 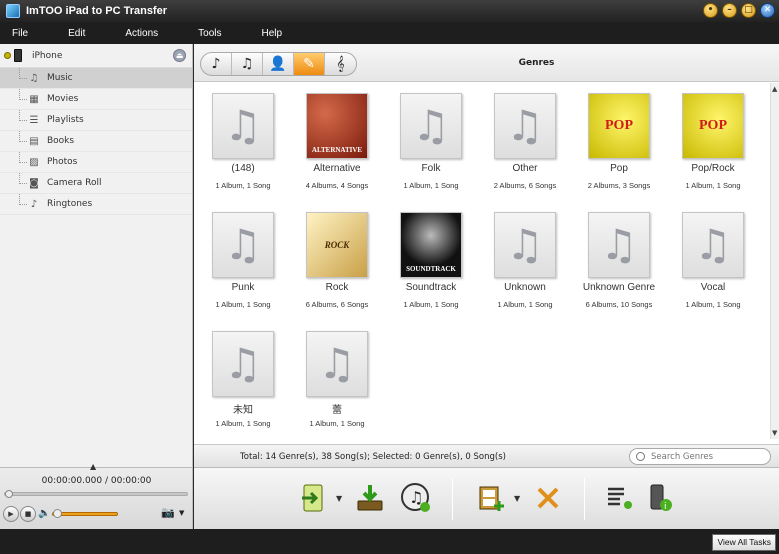 I want to click on album-art-text: POP, so click(x=619, y=125).